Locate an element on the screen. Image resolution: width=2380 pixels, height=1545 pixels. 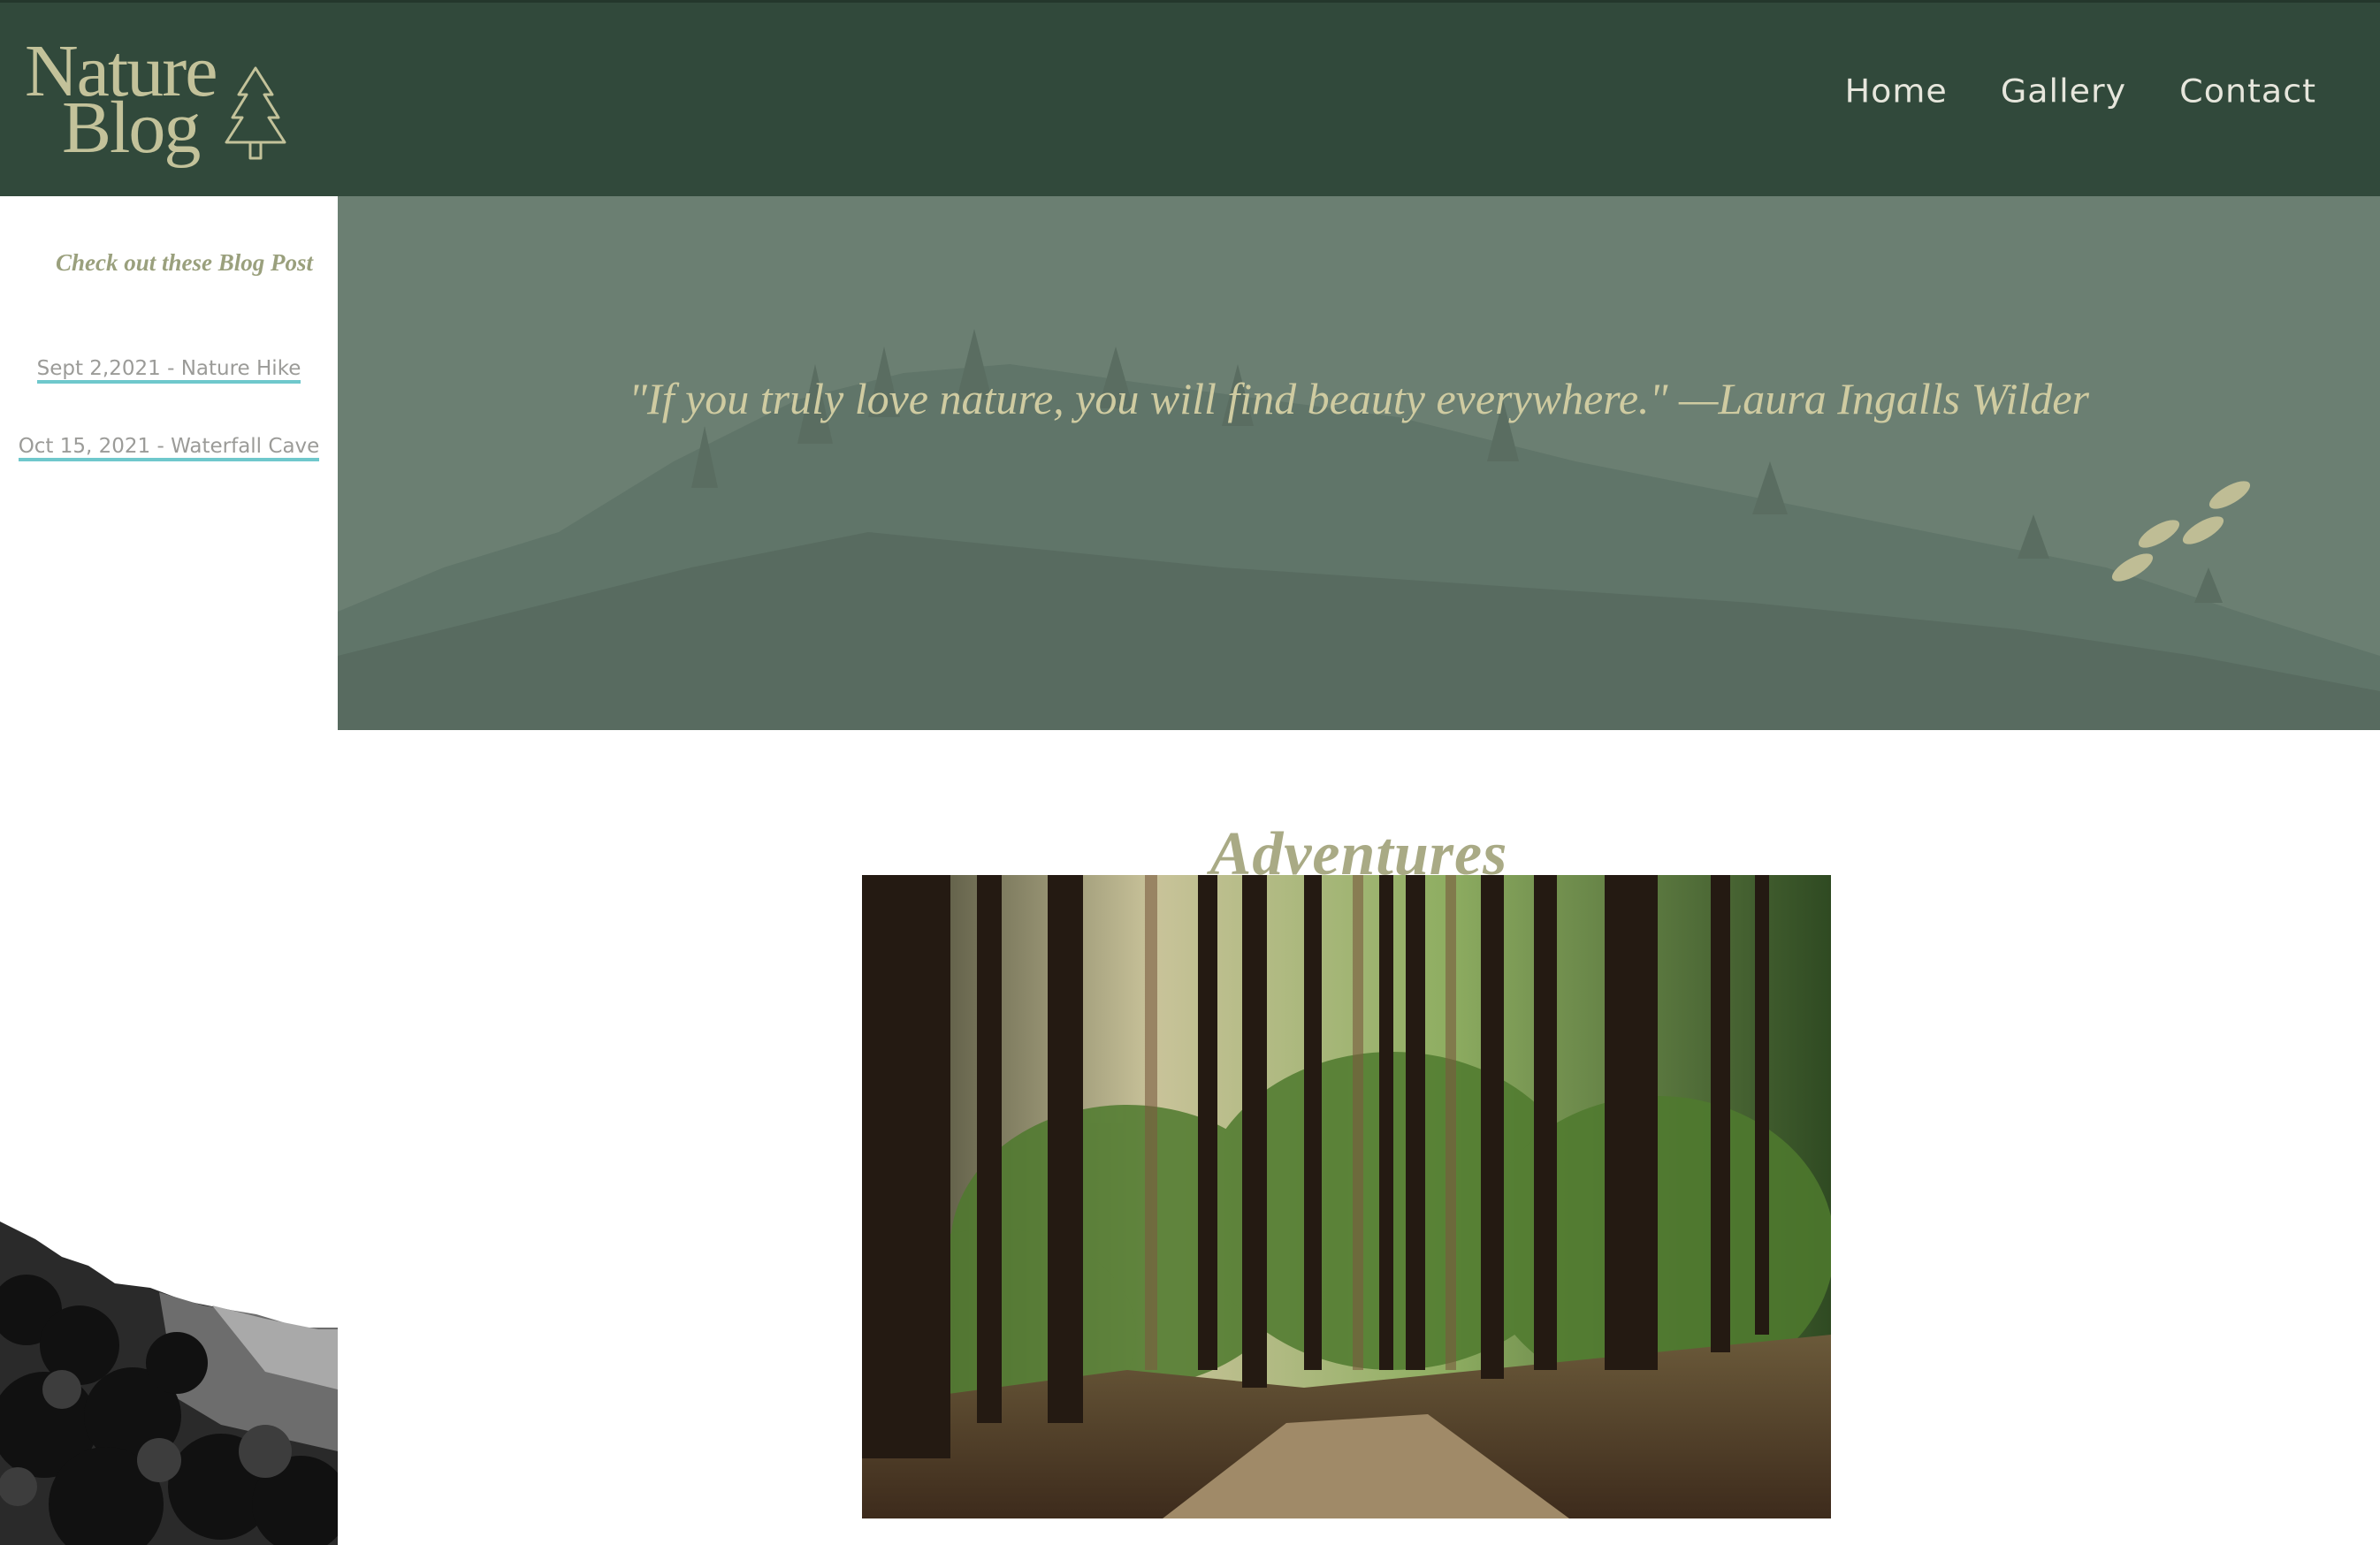
sidebar-link-label: Oct 15, 2021 - Waterfall Cave is located at coordinates (169, 448).